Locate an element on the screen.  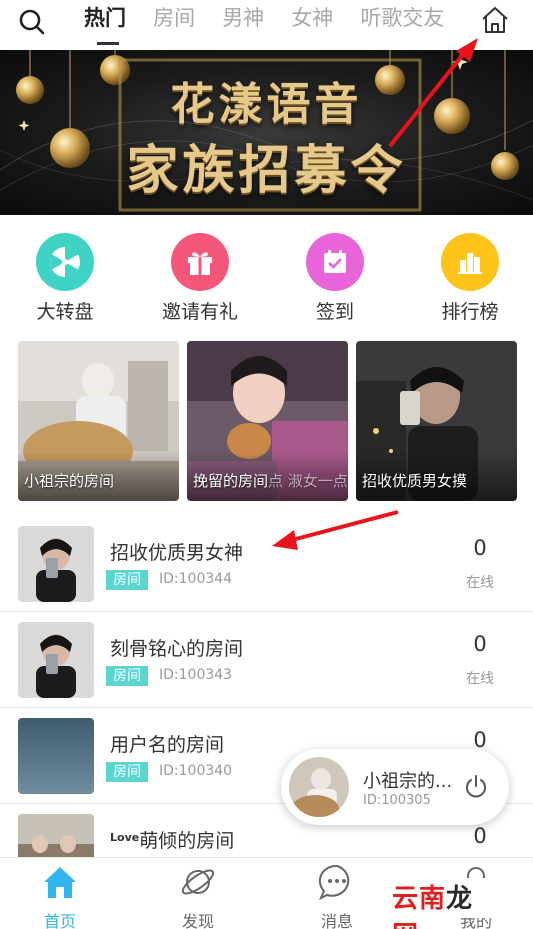
list-item: 刻骨铭心的房间 房间 ID:100343 0 在线 is located at coordinates (266, 660).